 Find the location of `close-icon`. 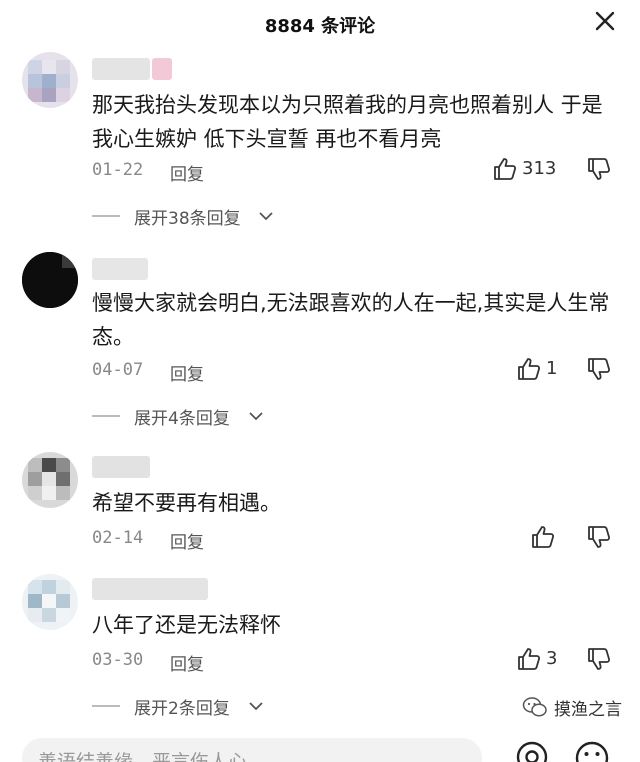

close-icon is located at coordinates (605, 21).